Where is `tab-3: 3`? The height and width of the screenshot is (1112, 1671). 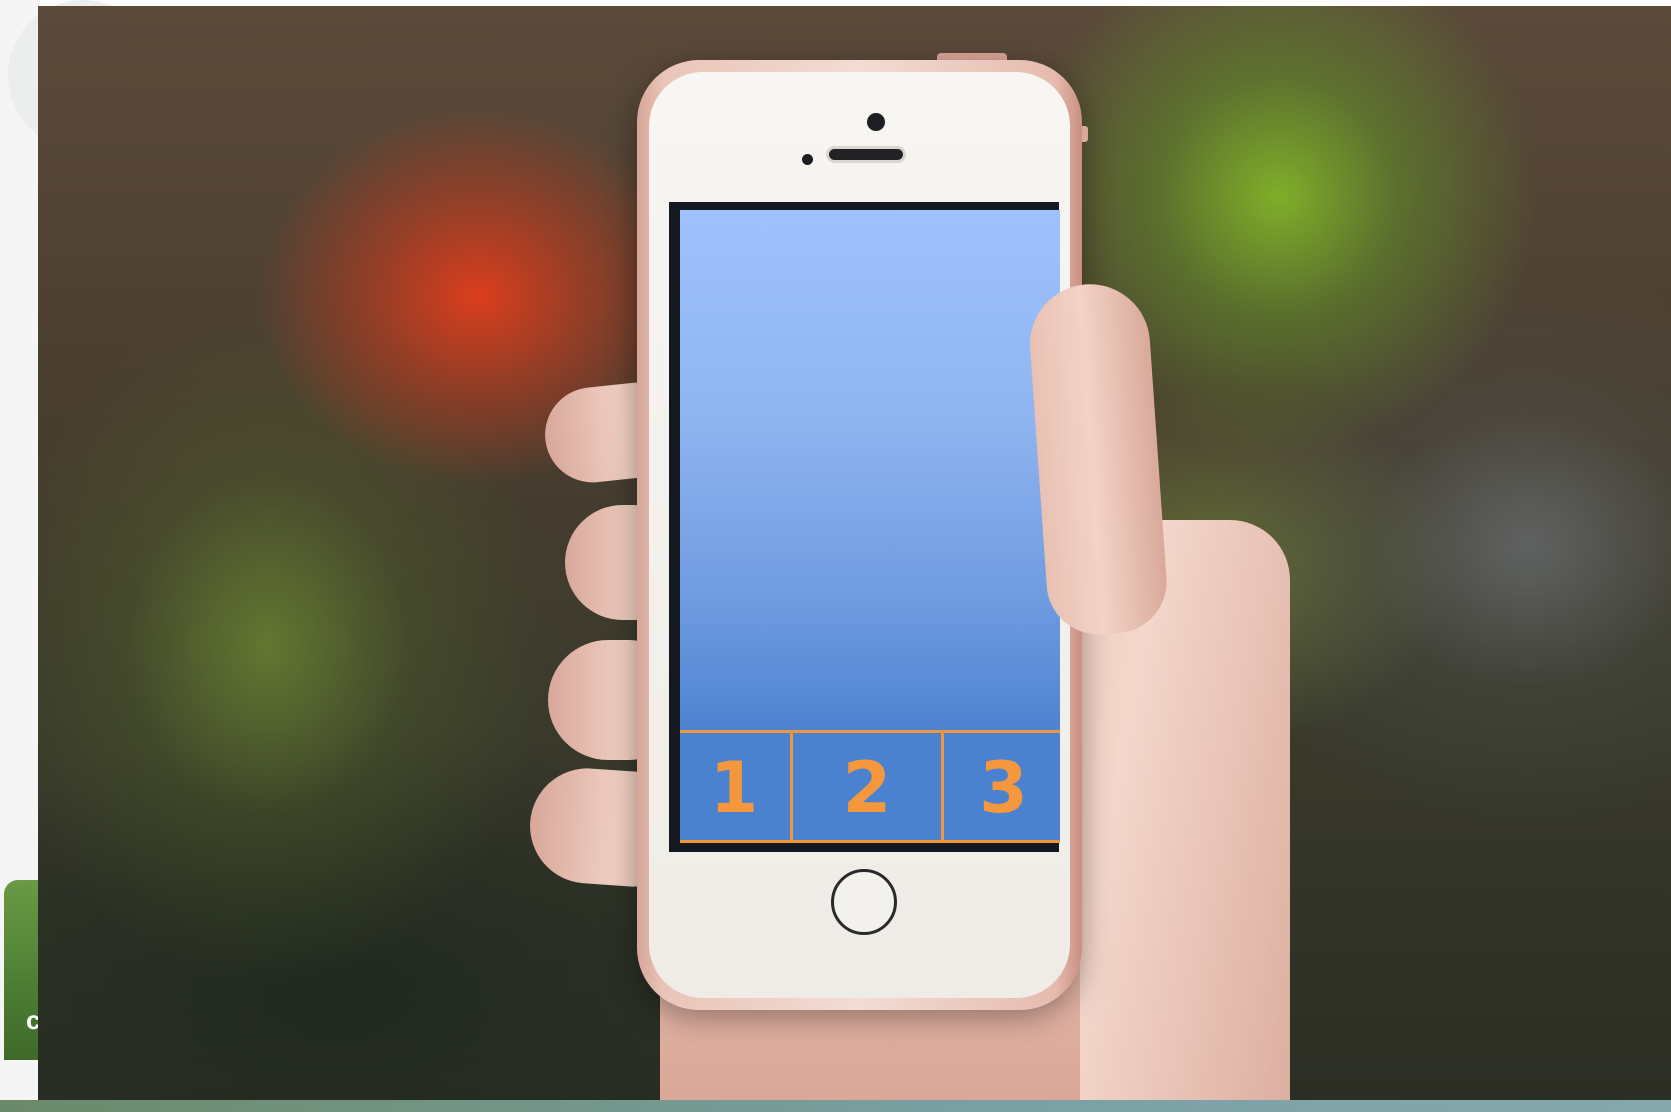 tab-3: 3 is located at coordinates (1002, 788).